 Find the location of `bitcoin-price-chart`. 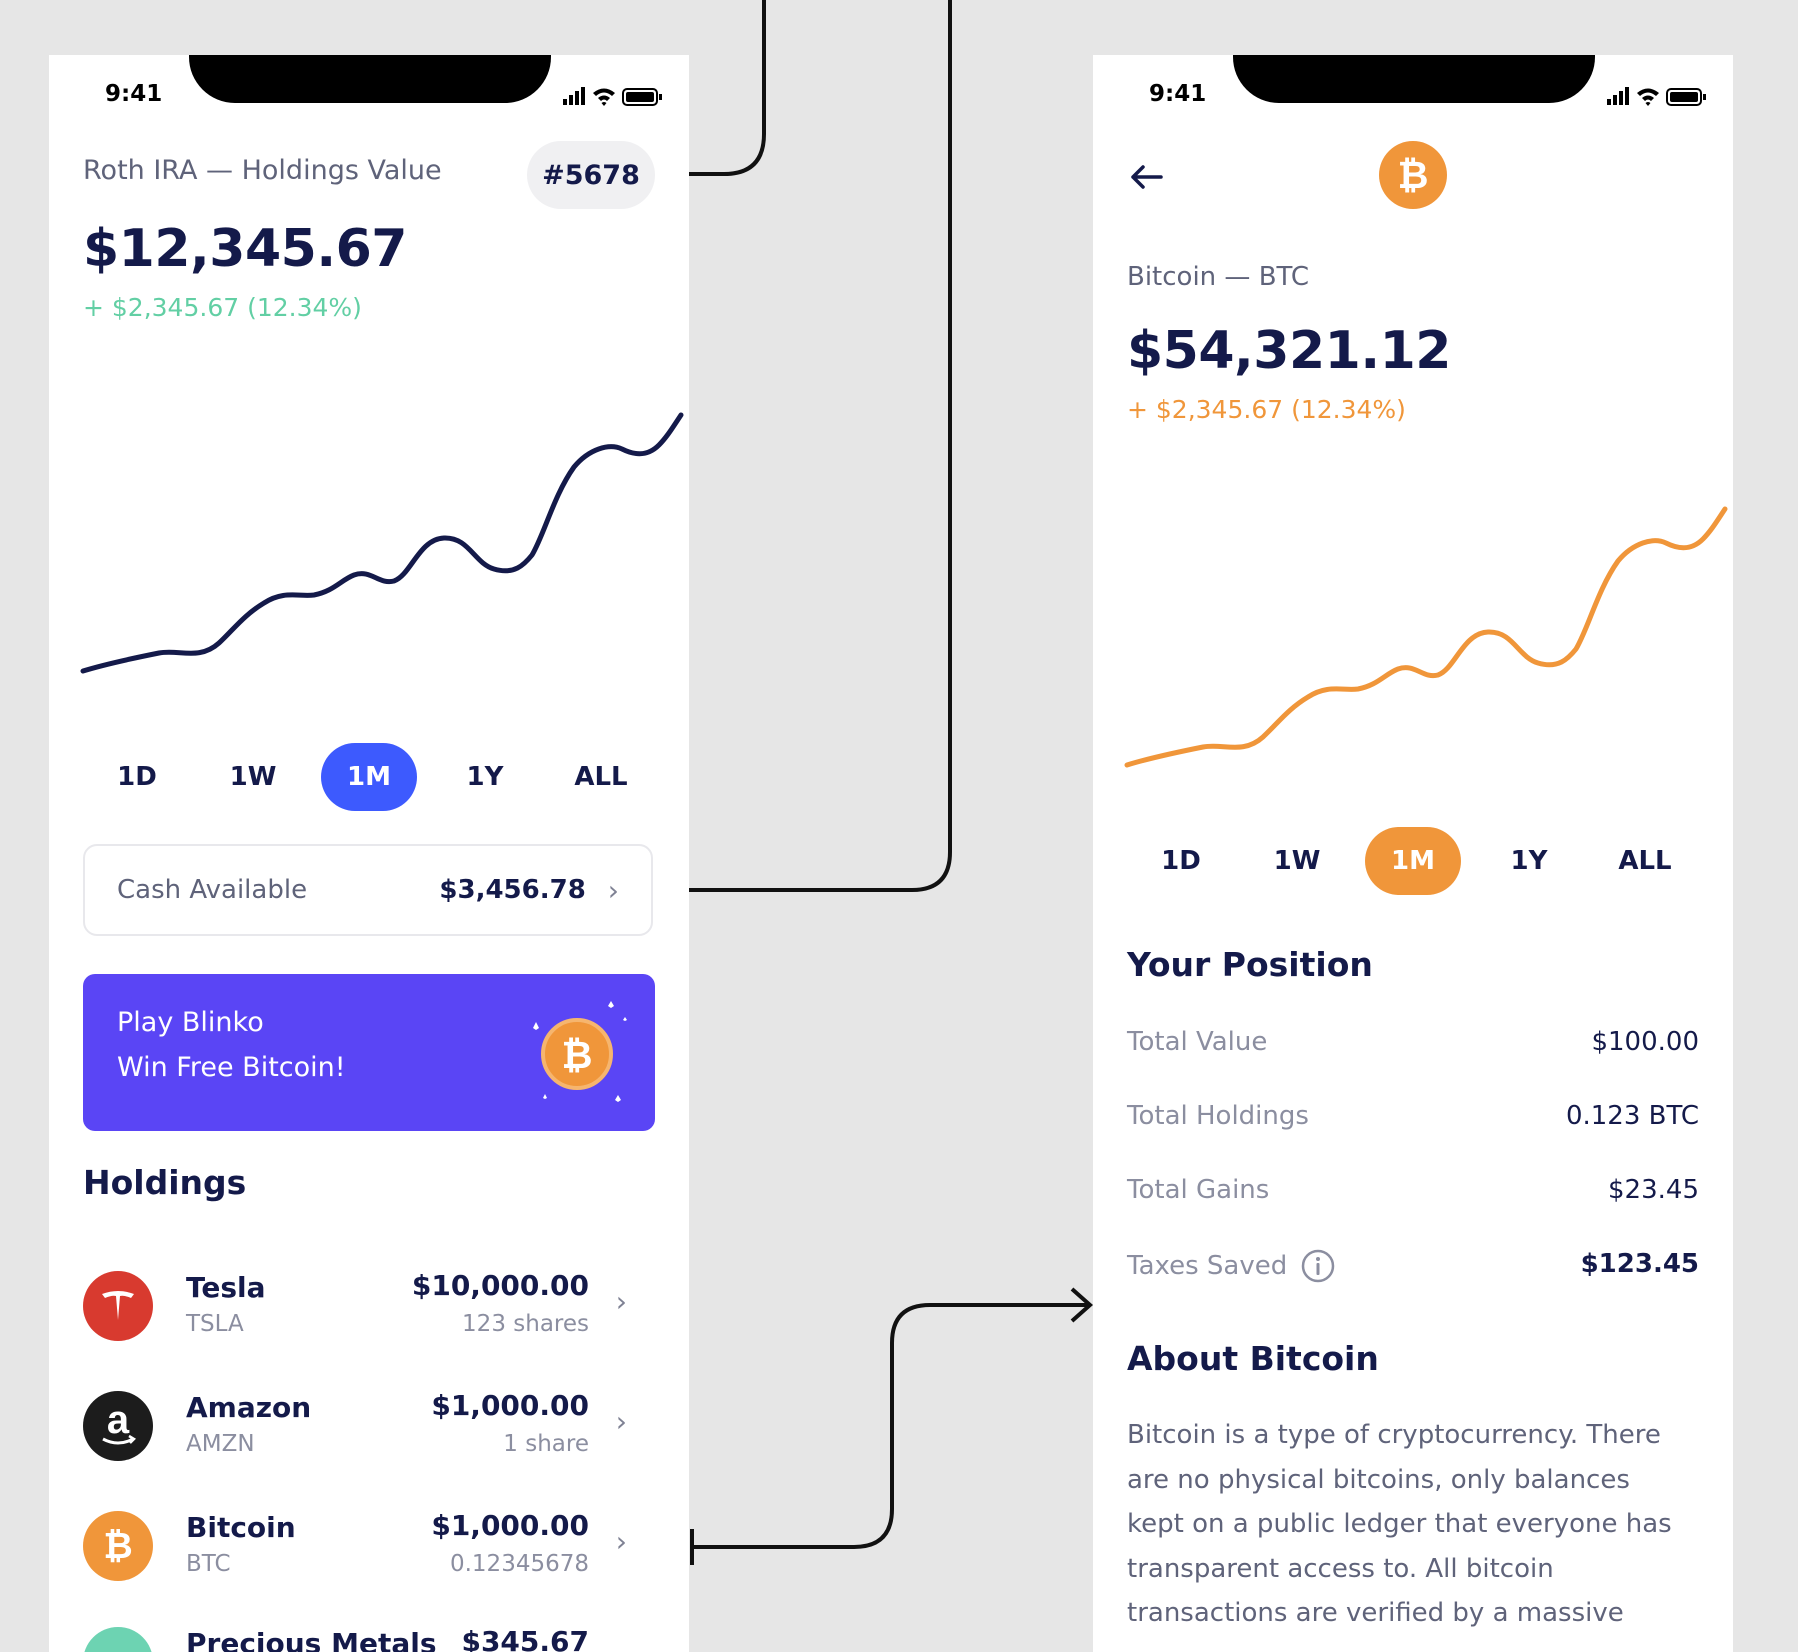

bitcoin-price-chart is located at coordinates (1426, 637).